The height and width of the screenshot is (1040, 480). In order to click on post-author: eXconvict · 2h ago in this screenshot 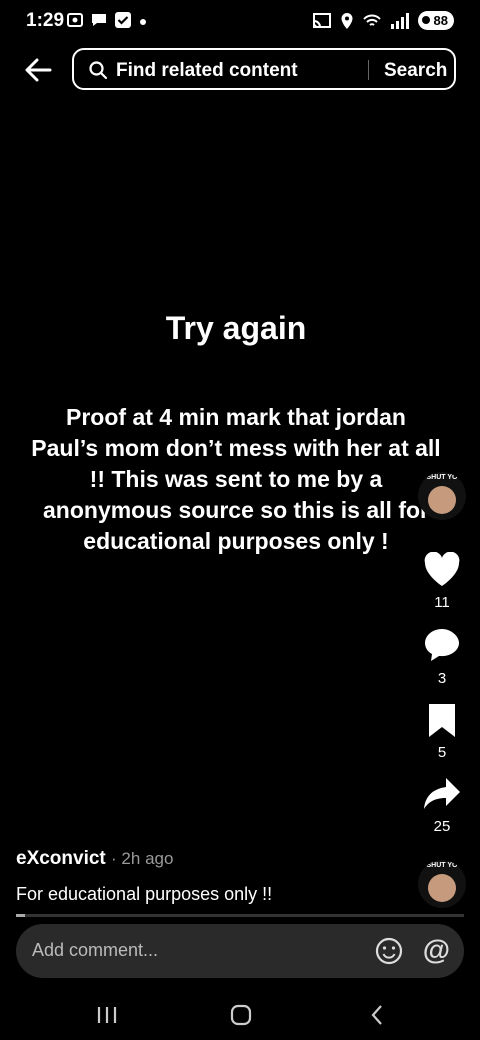, I will do `click(94, 859)`.